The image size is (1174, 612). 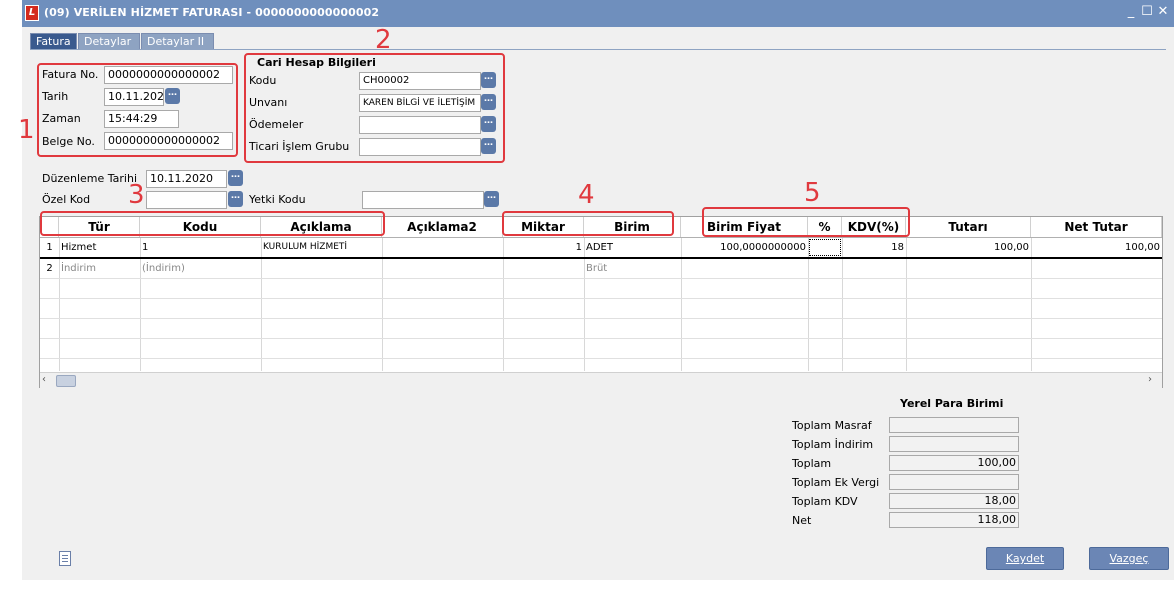 What do you see at coordinates (601, 380) in the screenshot?
I see `grid-horizontal-scrollbar: ‹ ›` at bounding box center [601, 380].